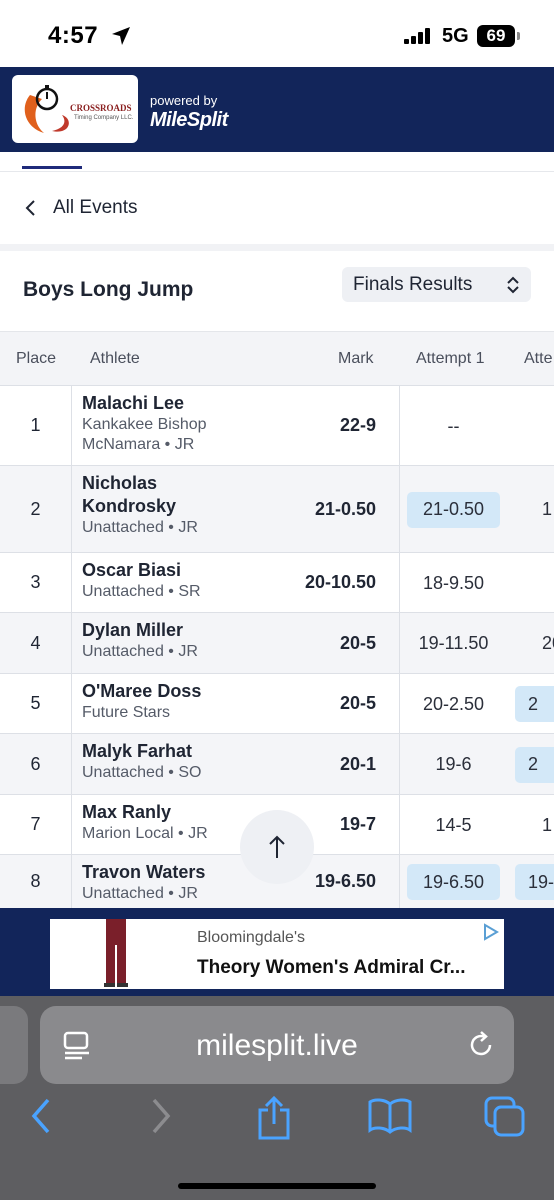 The width and height of the screenshot is (554, 1200). Describe the element at coordinates (36, 881) in the screenshot. I see `place-cell: 8` at that location.